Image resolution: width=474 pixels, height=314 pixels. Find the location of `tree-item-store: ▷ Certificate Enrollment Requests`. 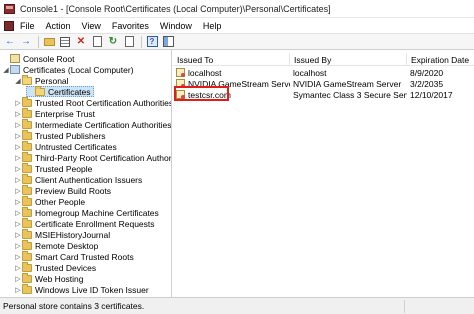

tree-item-store: ▷ Certificate Enrollment Requests is located at coordinates (84, 223).